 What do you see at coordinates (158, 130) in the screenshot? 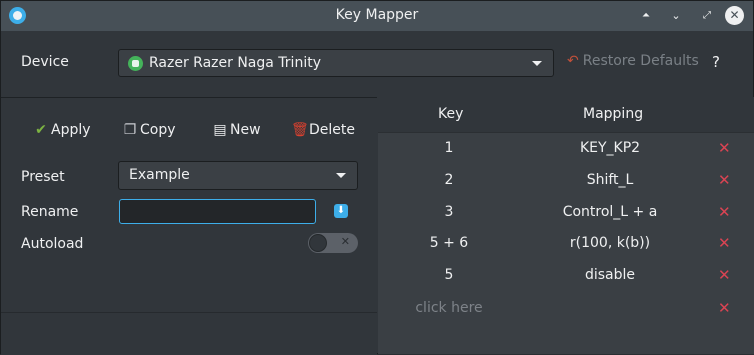
I see `copy-label: Copy` at bounding box center [158, 130].